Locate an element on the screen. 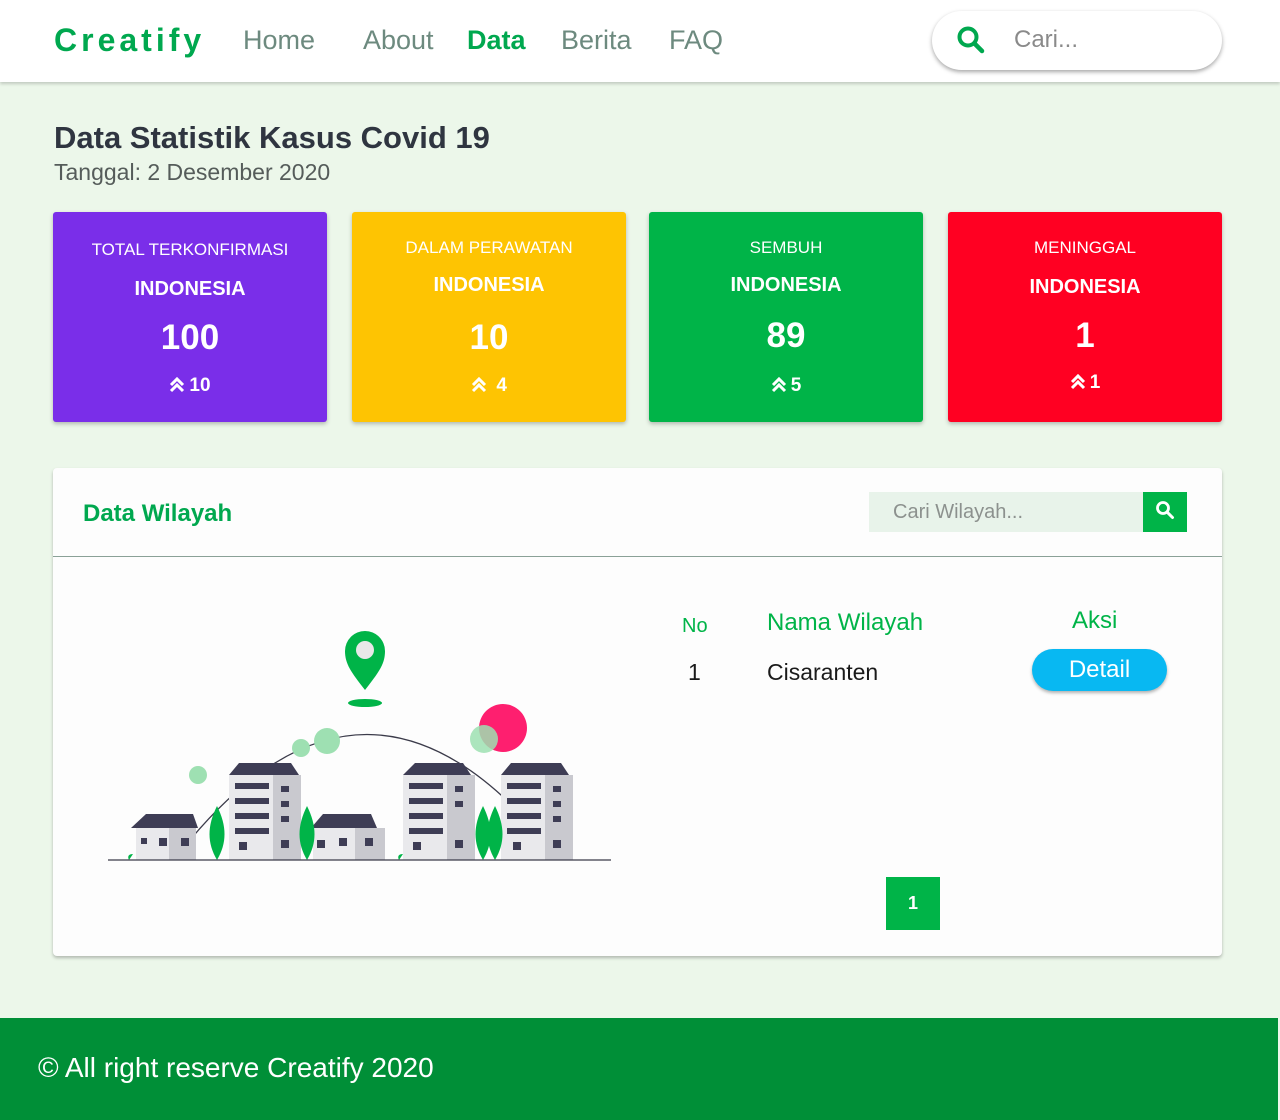 The width and height of the screenshot is (1280, 1120). navbar: Creatify Home About Data Berita FAQ is located at coordinates (640, 41).